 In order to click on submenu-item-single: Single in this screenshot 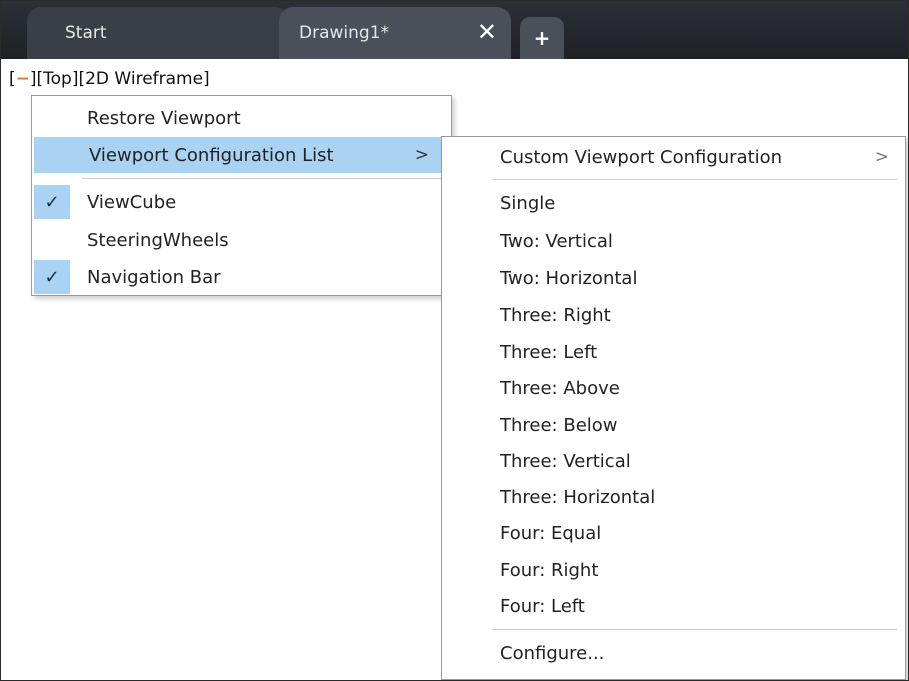, I will do `click(673, 203)`.